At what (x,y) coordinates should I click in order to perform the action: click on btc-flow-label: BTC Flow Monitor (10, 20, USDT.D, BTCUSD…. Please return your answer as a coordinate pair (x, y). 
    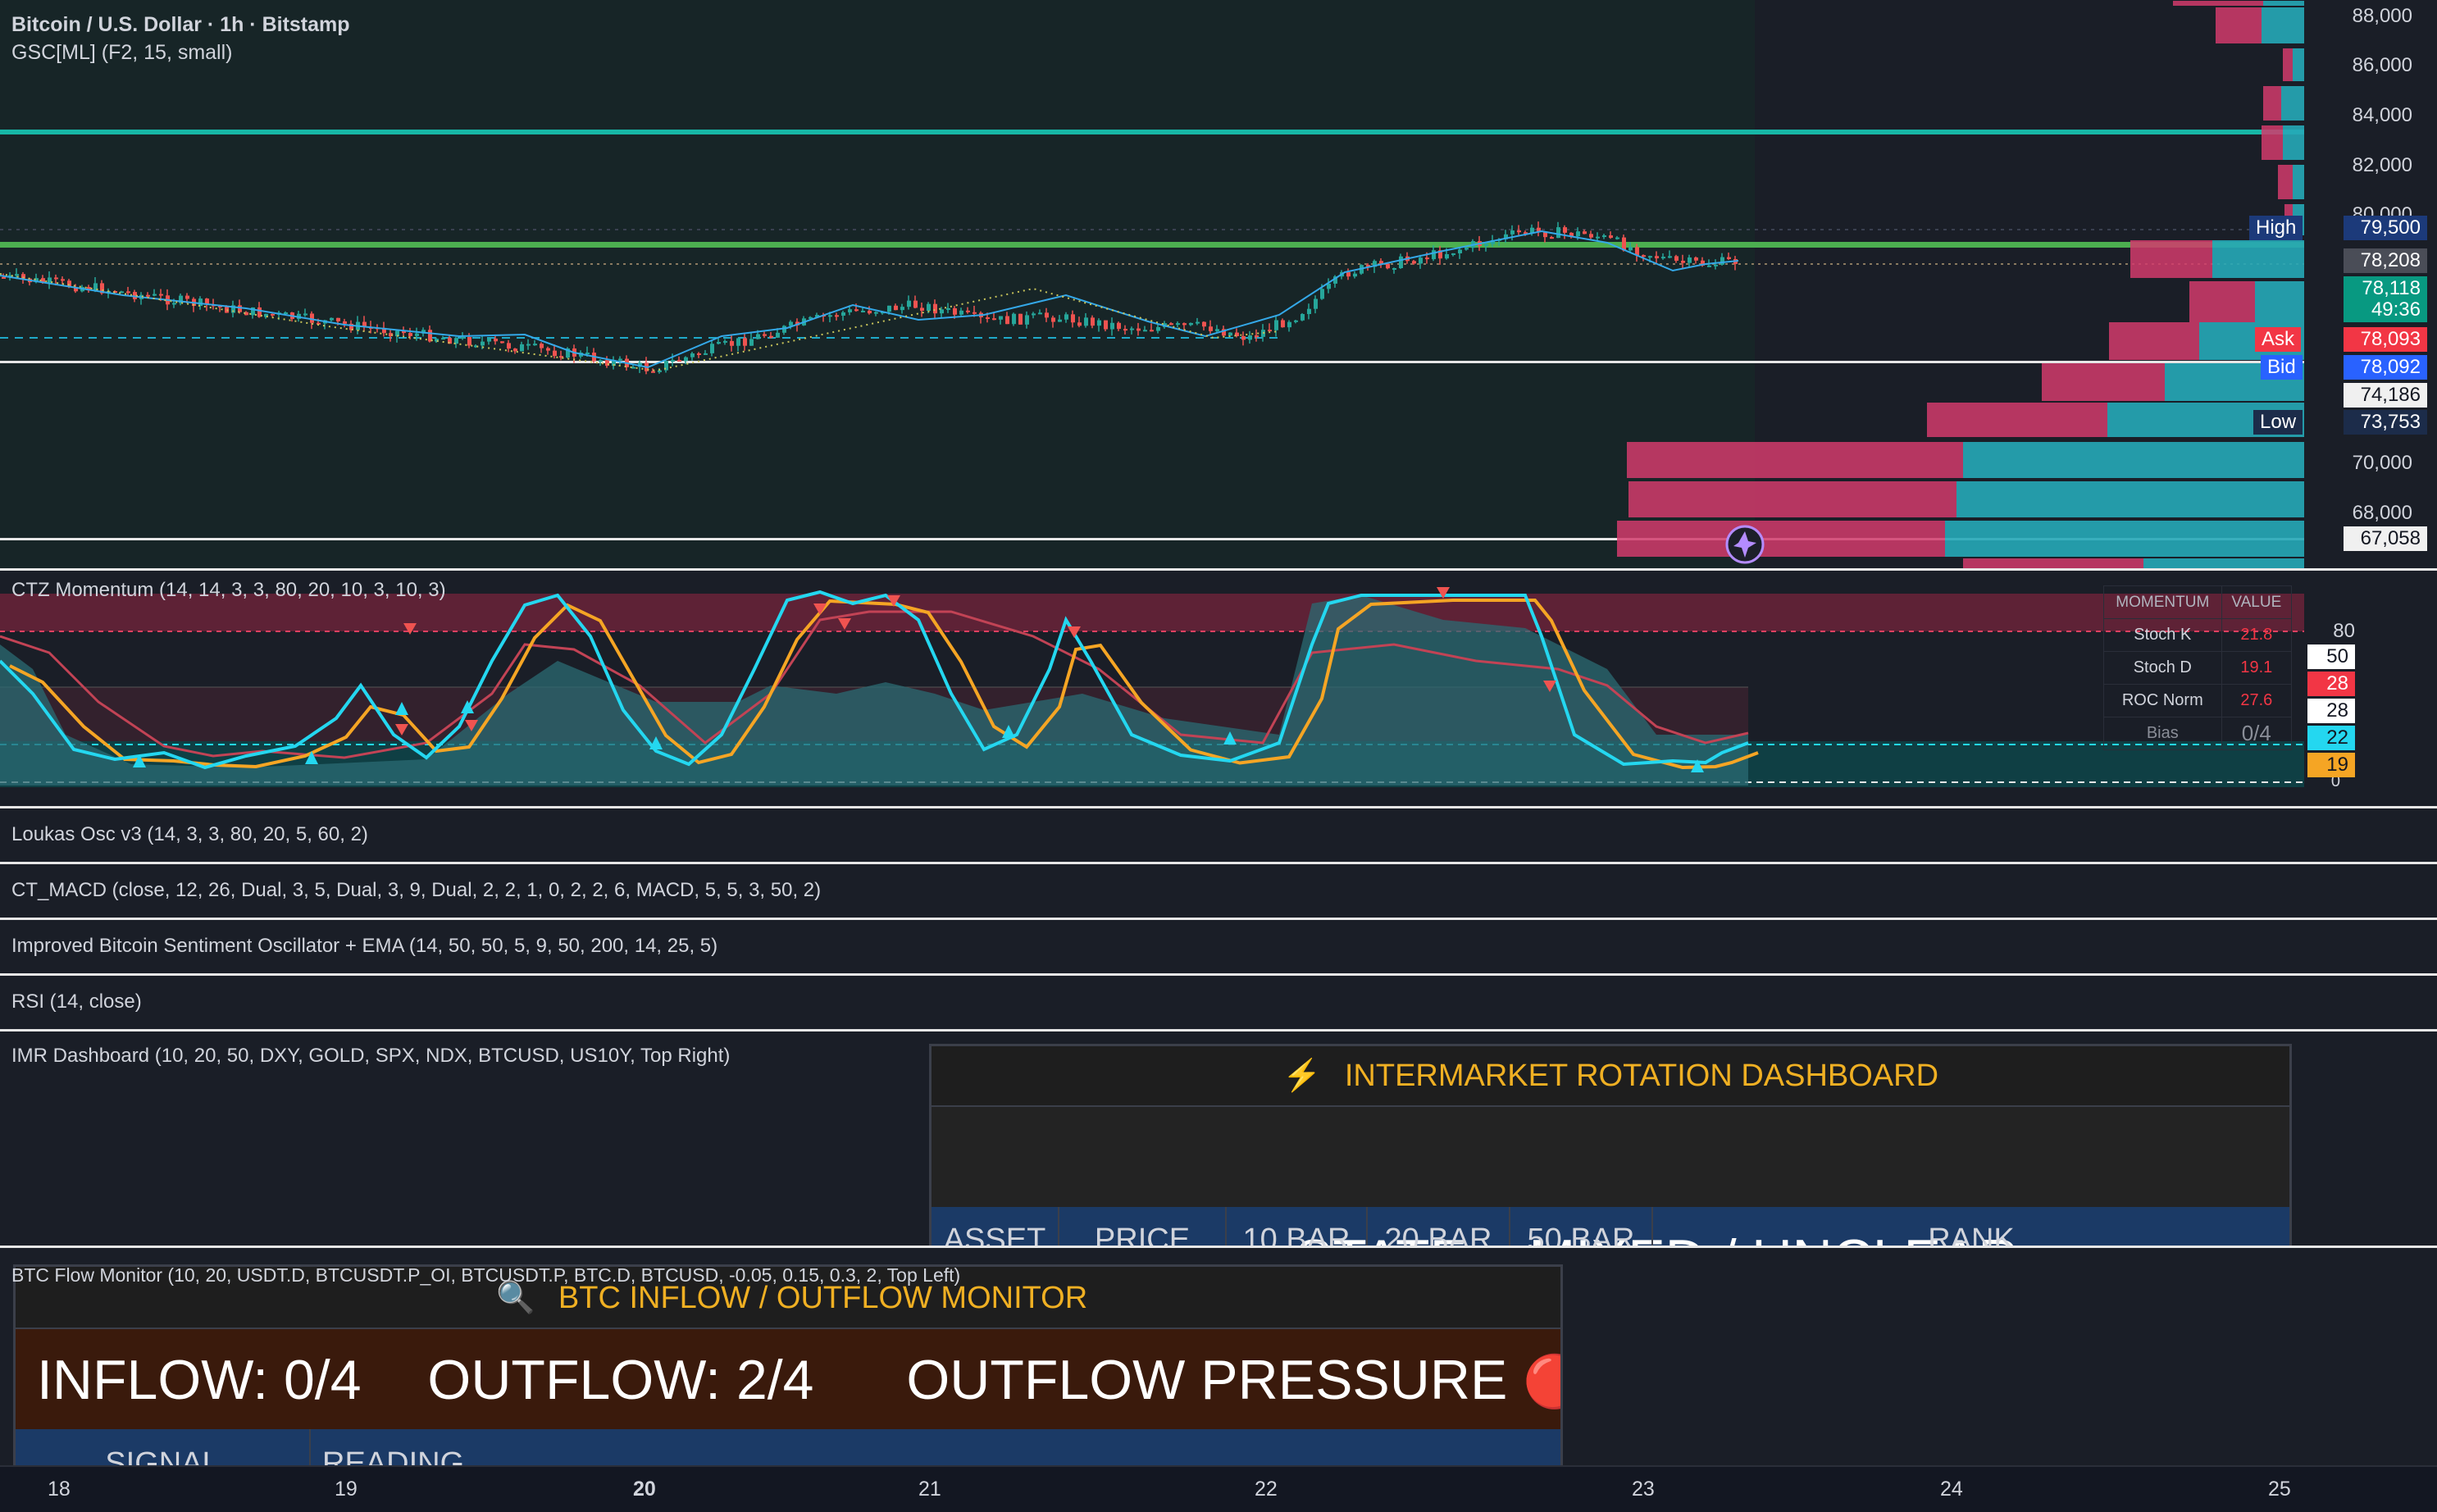
    Looking at the image, I should click on (485, 1275).